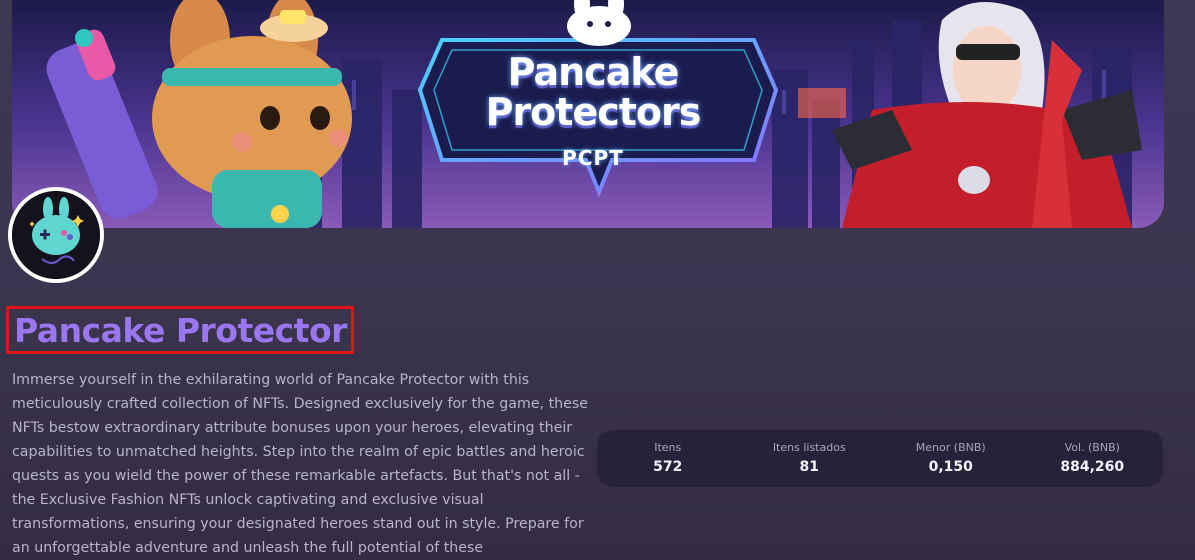  What do you see at coordinates (1092, 447) in the screenshot?
I see `stat-label: Vol. (BNB)` at bounding box center [1092, 447].